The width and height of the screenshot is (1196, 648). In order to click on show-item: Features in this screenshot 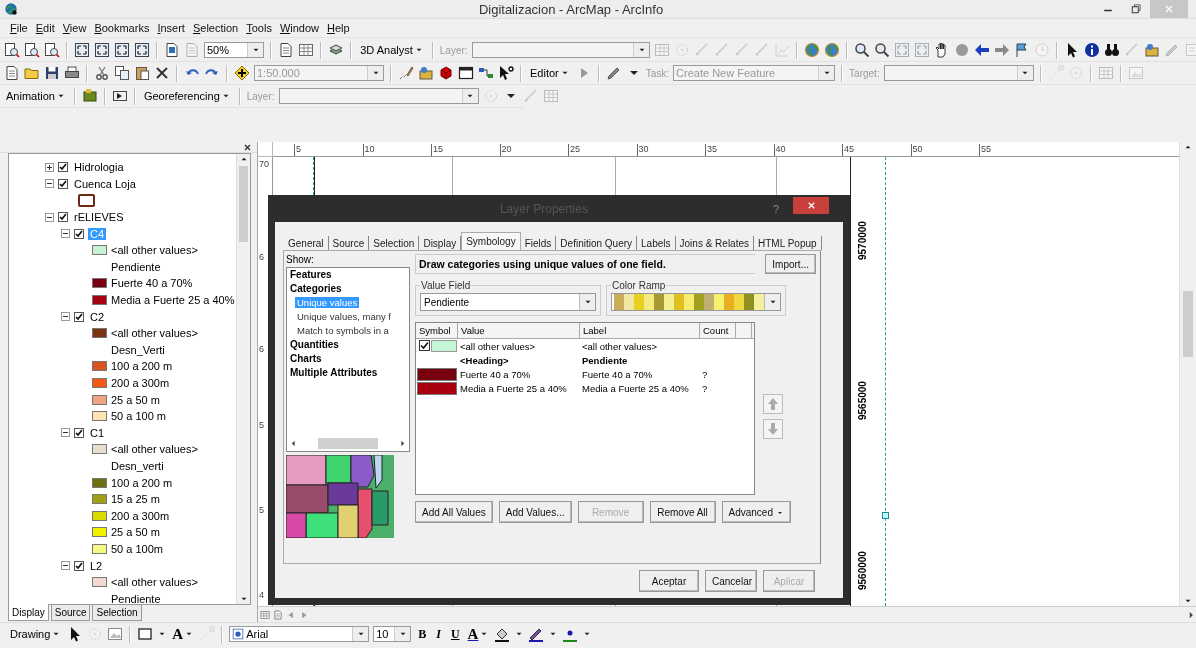, I will do `click(311, 274)`.